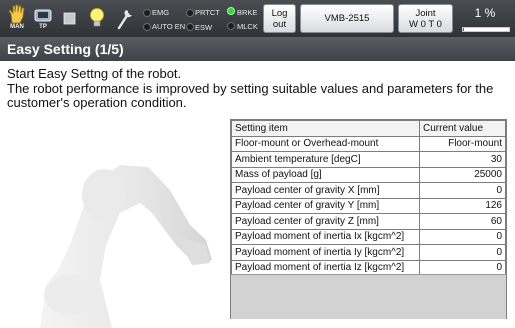  I want to click on maintenance-button, so click(125, 19).